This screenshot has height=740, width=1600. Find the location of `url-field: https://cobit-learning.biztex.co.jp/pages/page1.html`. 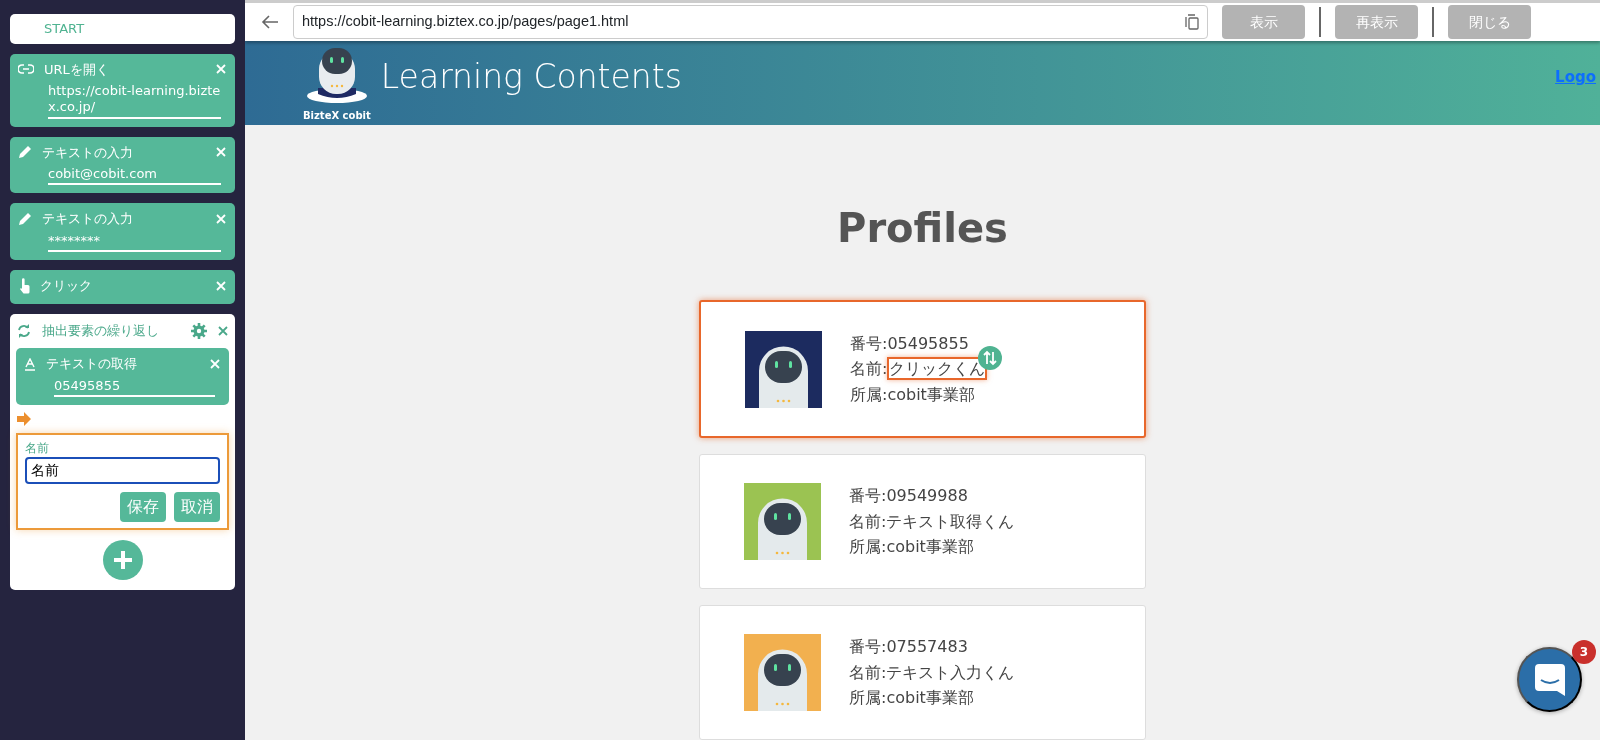

url-field: https://cobit-learning.biztex.co.jp/pages/page1.html is located at coordinates (750, 22).